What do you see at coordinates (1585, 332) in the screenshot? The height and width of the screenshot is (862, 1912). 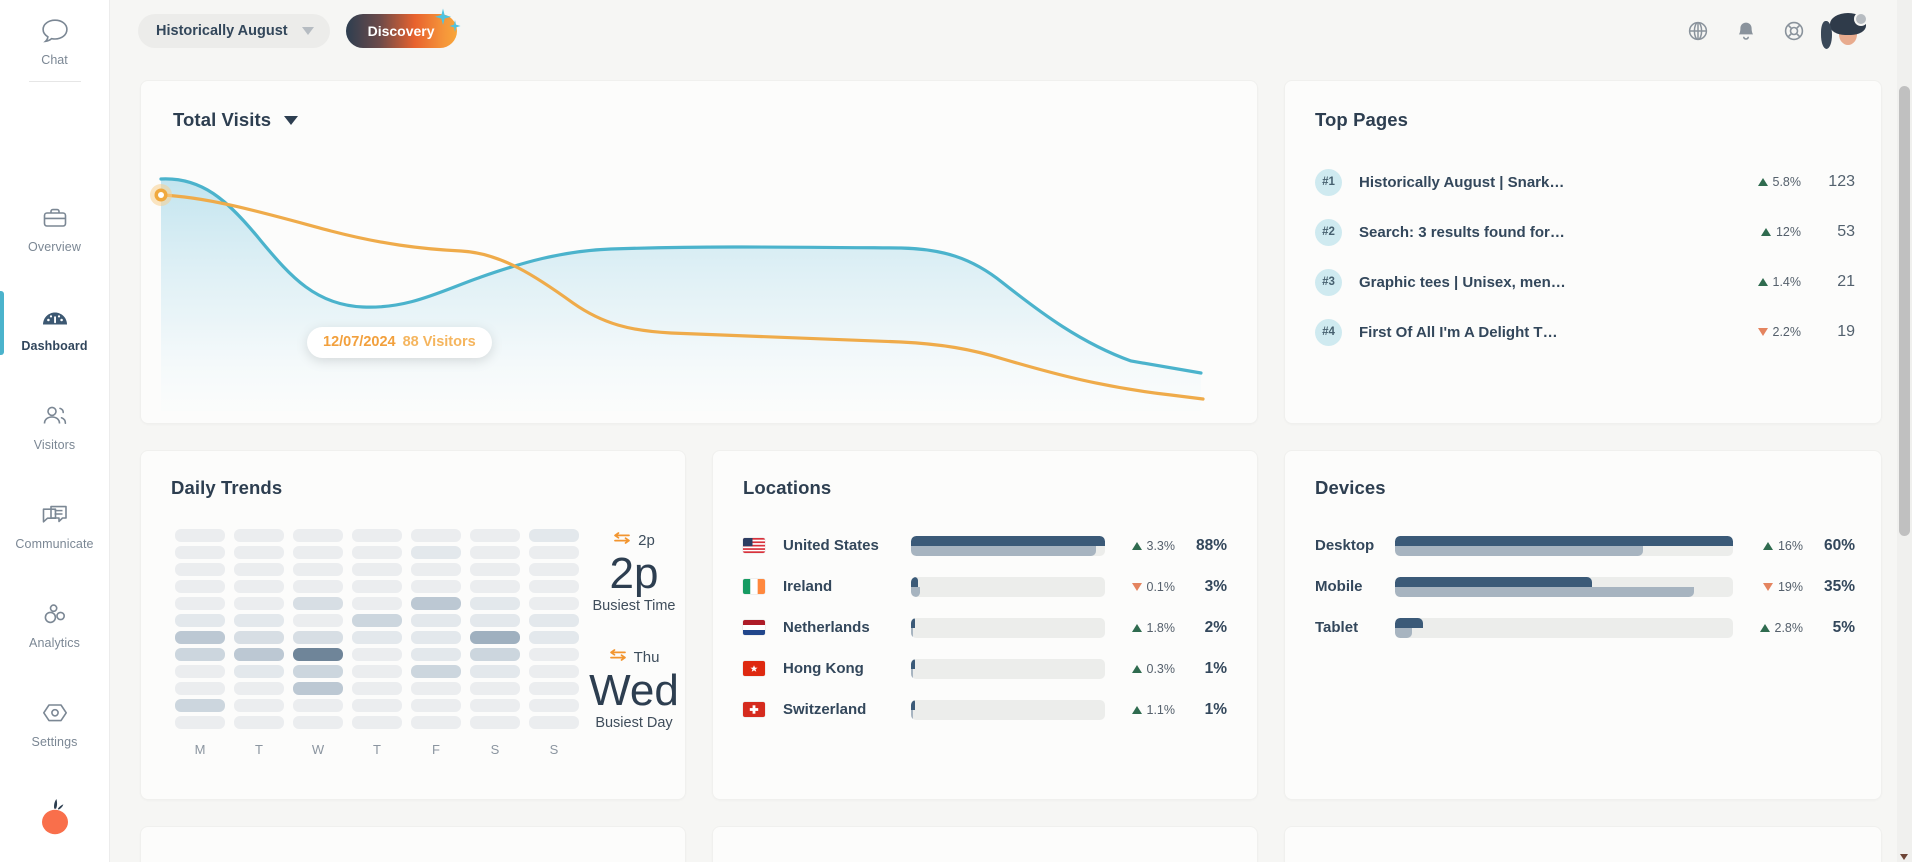 I see `table-row: #4 First Of All I'm A Delight T… 2.2% 19` at bounding box center [1585, 332].